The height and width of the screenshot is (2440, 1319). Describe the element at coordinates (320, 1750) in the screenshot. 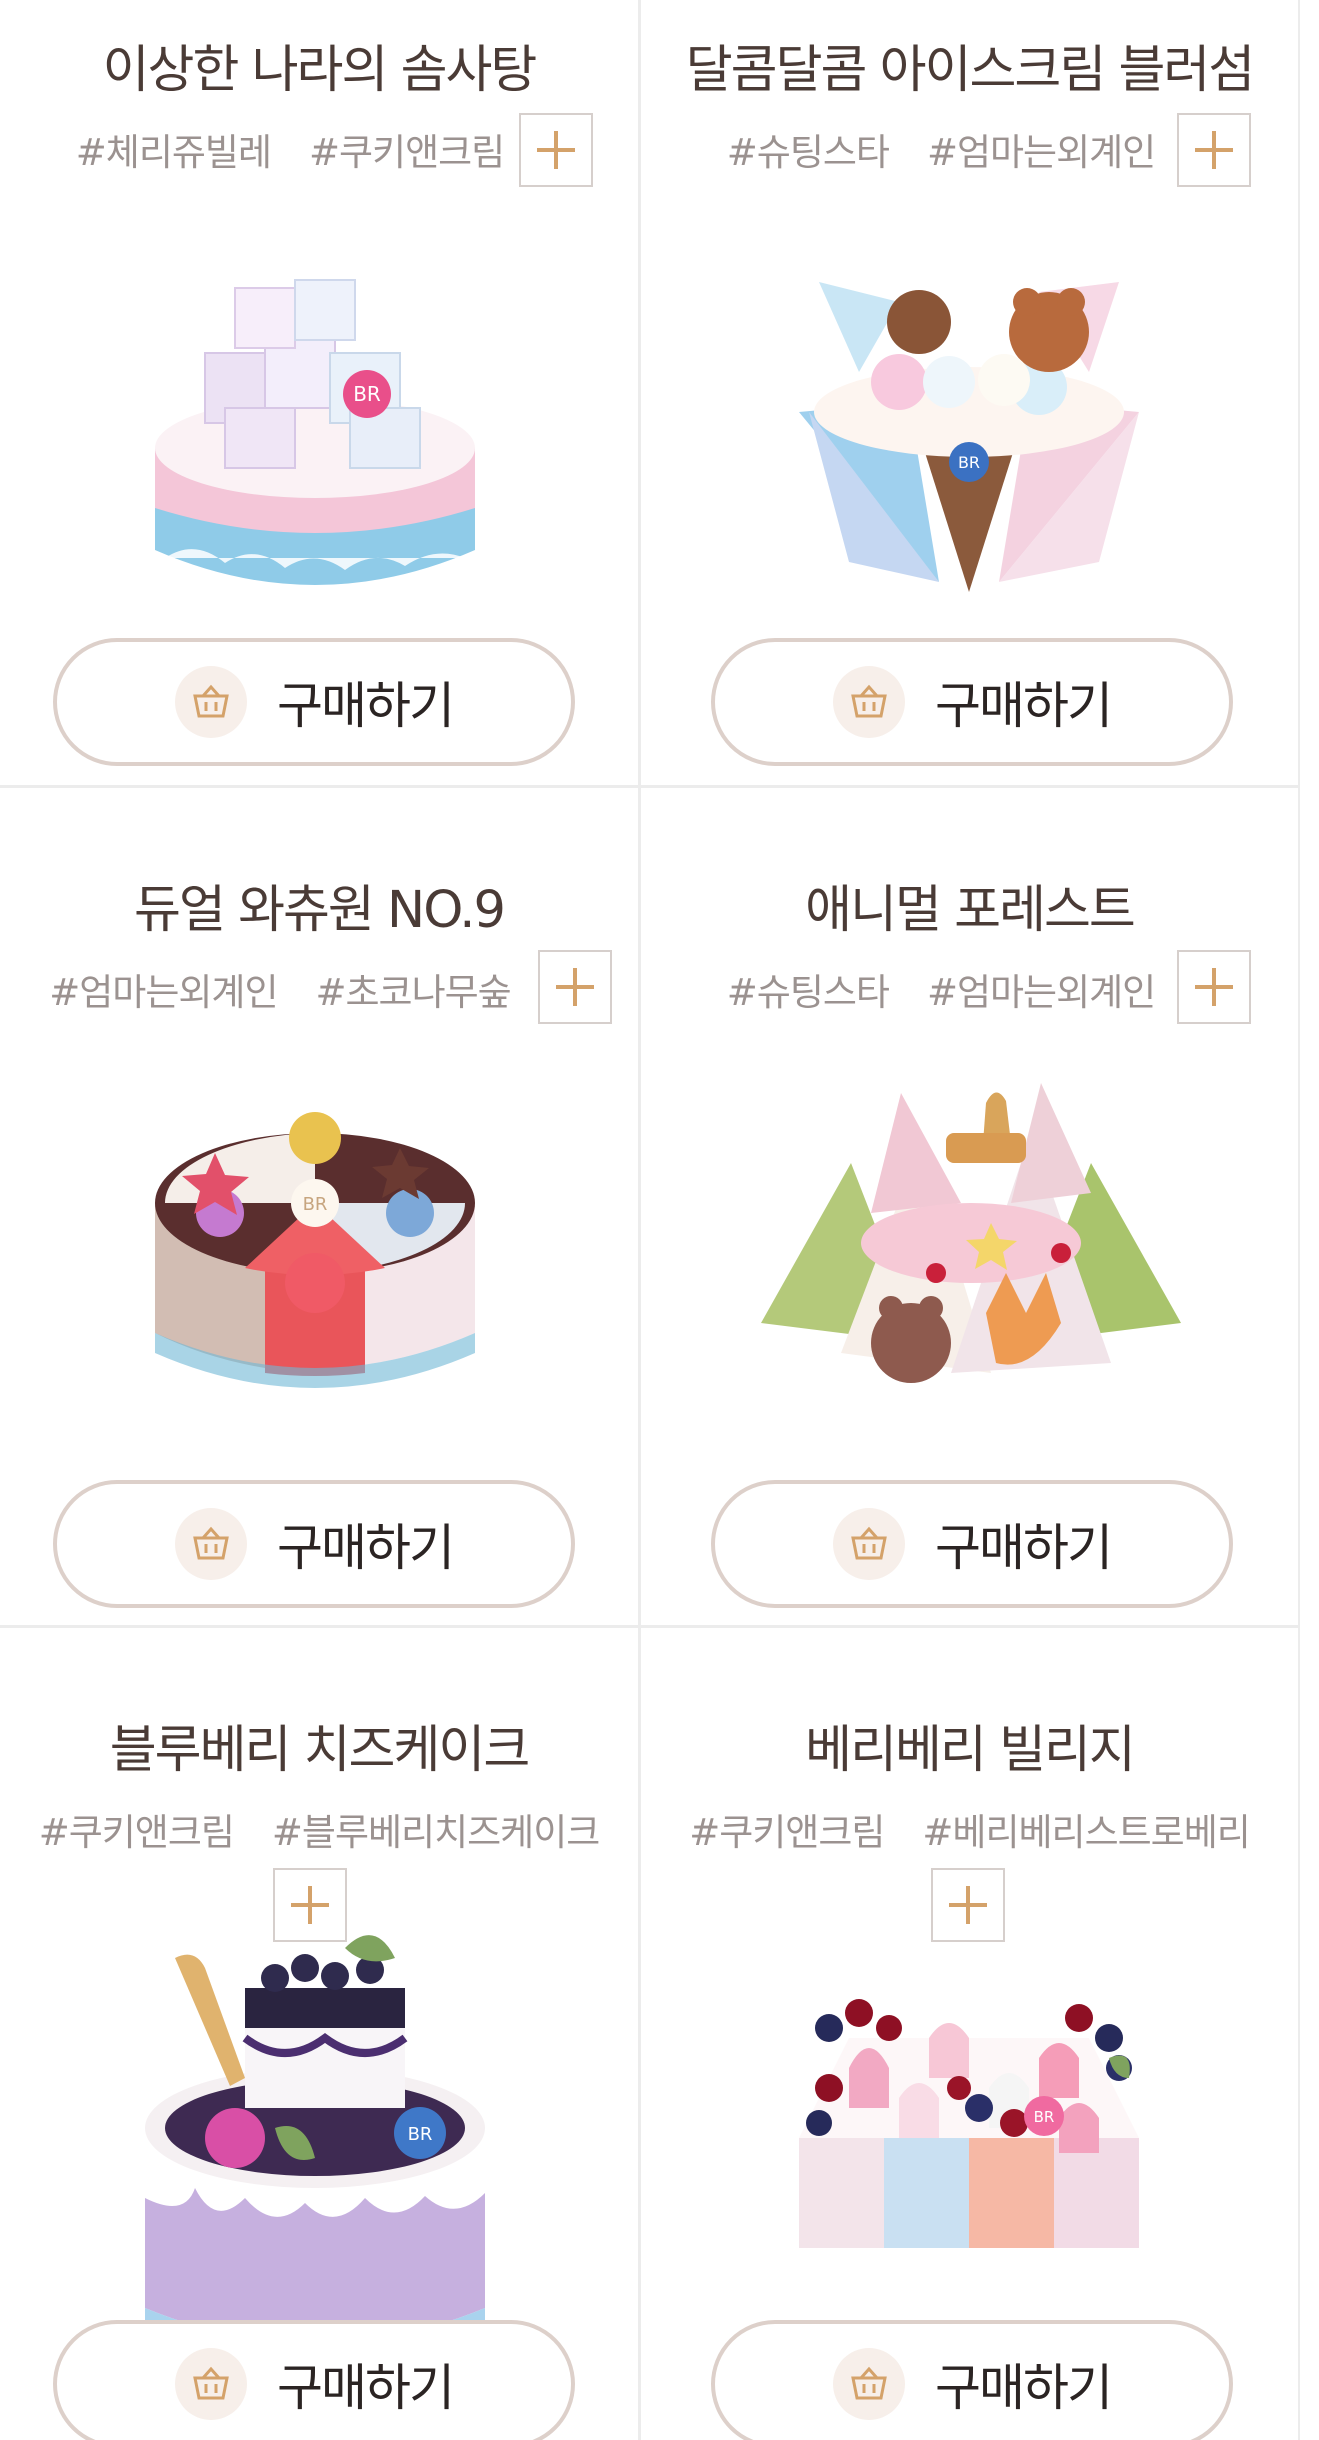

I see `product-name: 블루베리 치즈케이크` at that location.